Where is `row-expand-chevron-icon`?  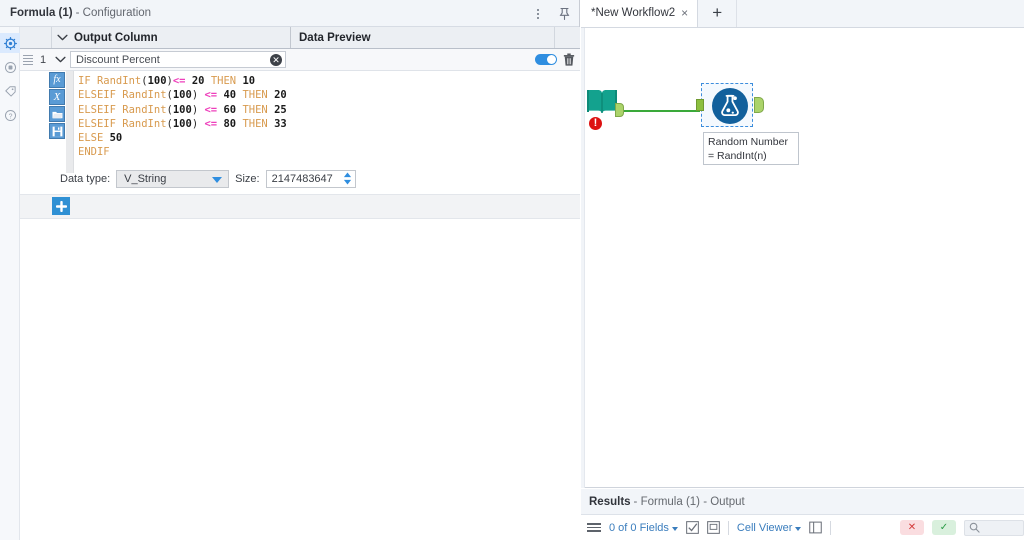 row-expand-chevron-icon is located at coordinates (60, 59).